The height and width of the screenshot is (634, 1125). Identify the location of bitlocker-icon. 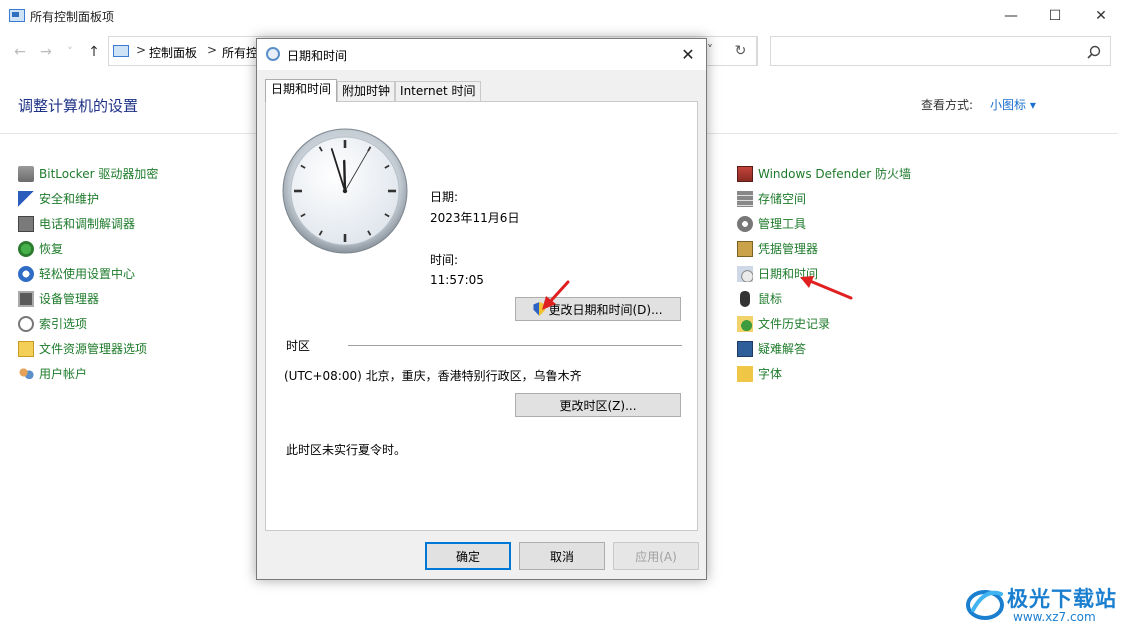
(26, 173).